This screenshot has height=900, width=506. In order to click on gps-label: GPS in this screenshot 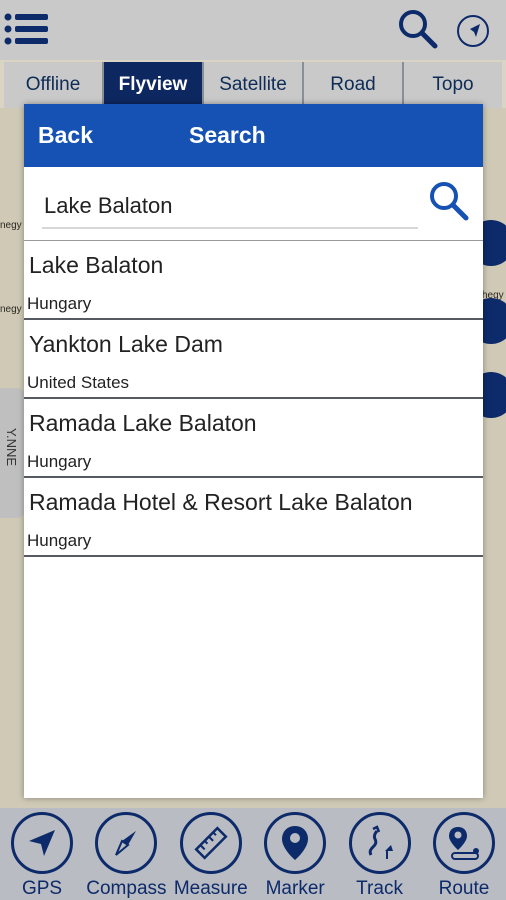, I will do `click(42, 888)`.